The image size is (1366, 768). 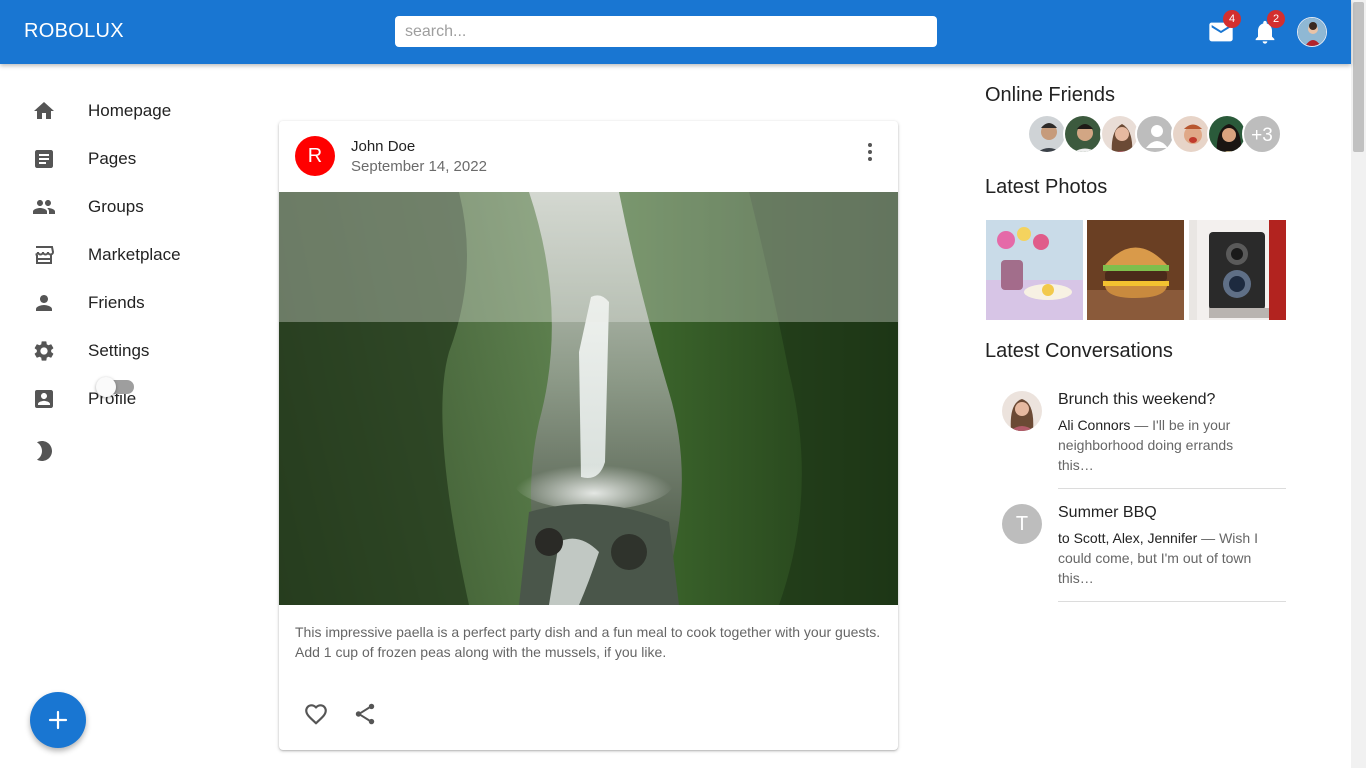 I want to click on moon-icon, so click(x=44, y=451).